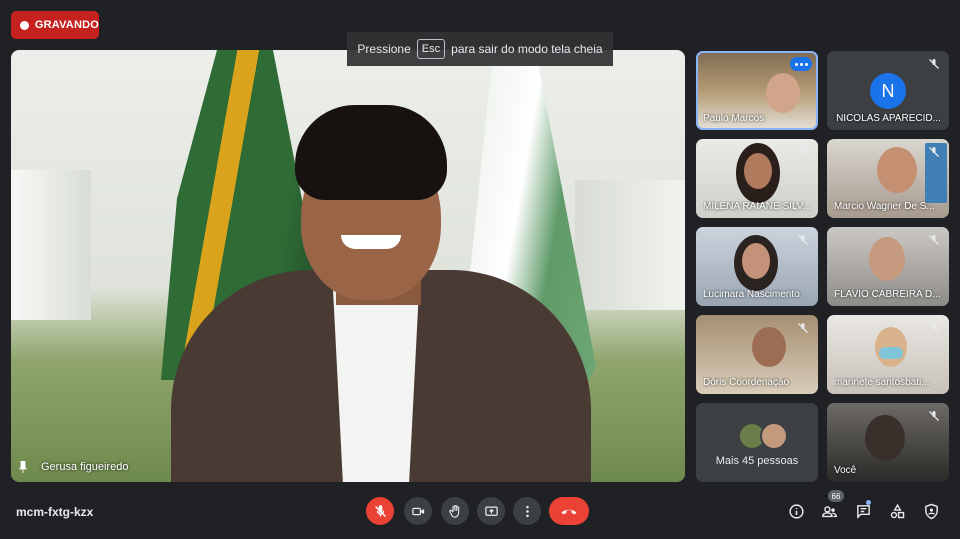  Describe the element at coordinates (734, 118) in the screenshot. I see `participant-name: Paulo Marcos` at that location.